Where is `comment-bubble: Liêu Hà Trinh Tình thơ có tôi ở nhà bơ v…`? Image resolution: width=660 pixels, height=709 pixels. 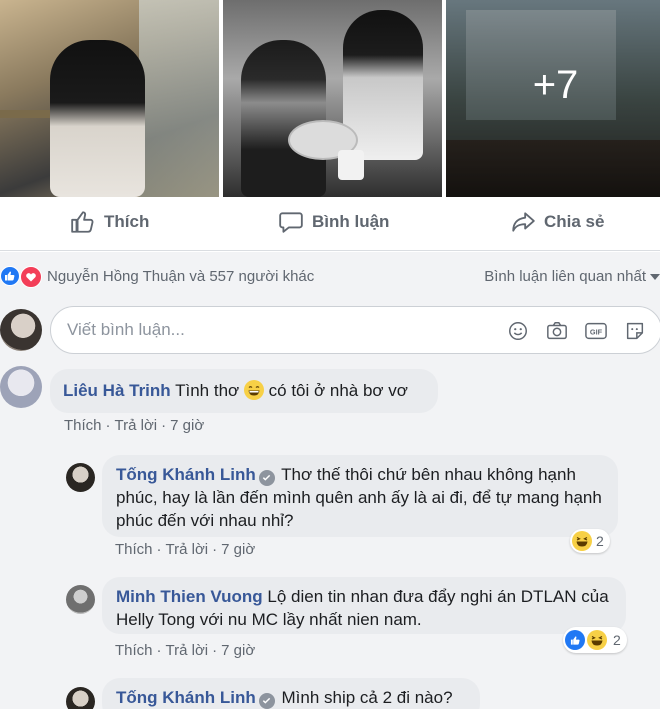 comment-bubble: Liêu Hà Trinh Tình thơ có tôi ở nhà bơ v… is located at coordinates (244, 391).